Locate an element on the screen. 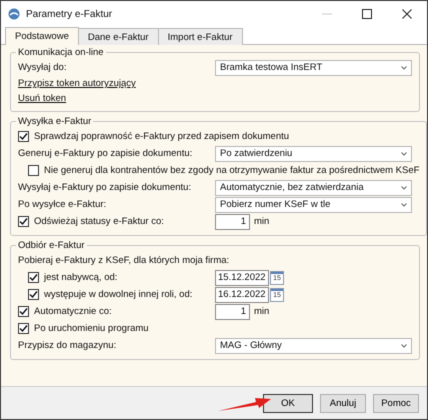  field-label: Wysyłaj do: is located at coordinates (43, 67).